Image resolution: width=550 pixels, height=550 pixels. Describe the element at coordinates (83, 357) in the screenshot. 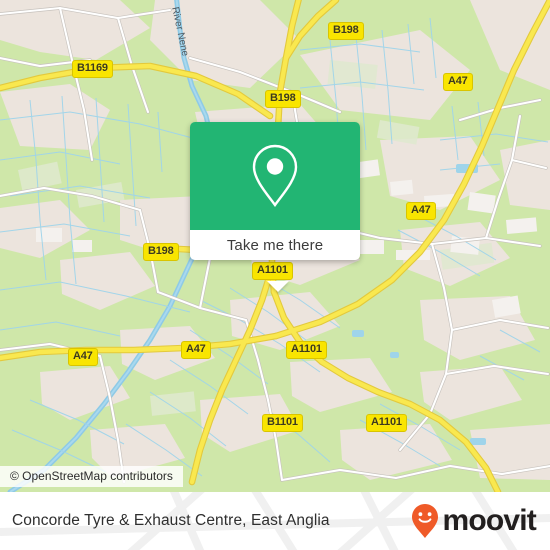

I see `shield-a47-southwest: A47` at that location.